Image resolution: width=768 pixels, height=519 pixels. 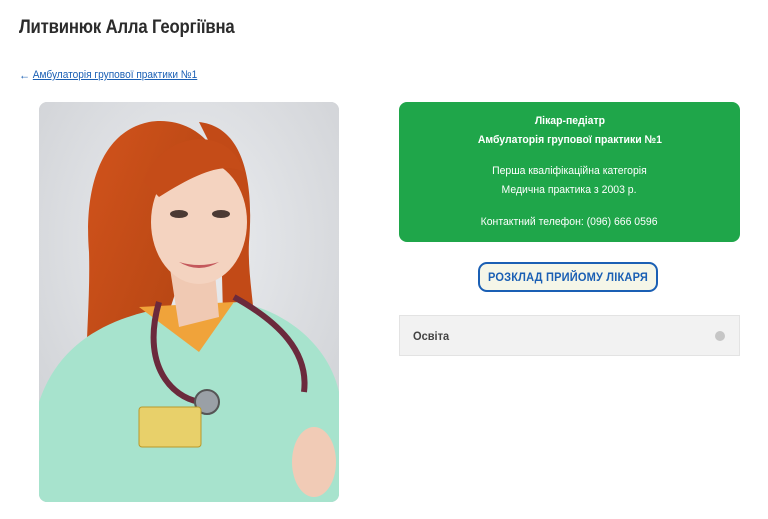 I want to click on schedule-button-label: РОЗКЛАД ПРИЙОМУ ЛІКАРЯ, so click(x=567, y=277).